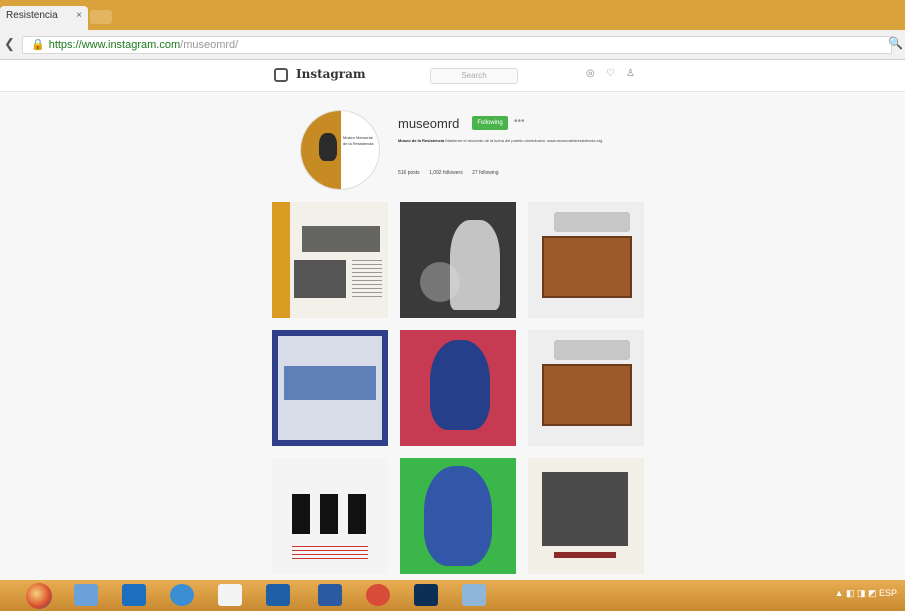 The image size is (905, 611). Describe the element at coordinates (38, 45) in the screenshot. I see `lock-icon: 🔒` at that location.